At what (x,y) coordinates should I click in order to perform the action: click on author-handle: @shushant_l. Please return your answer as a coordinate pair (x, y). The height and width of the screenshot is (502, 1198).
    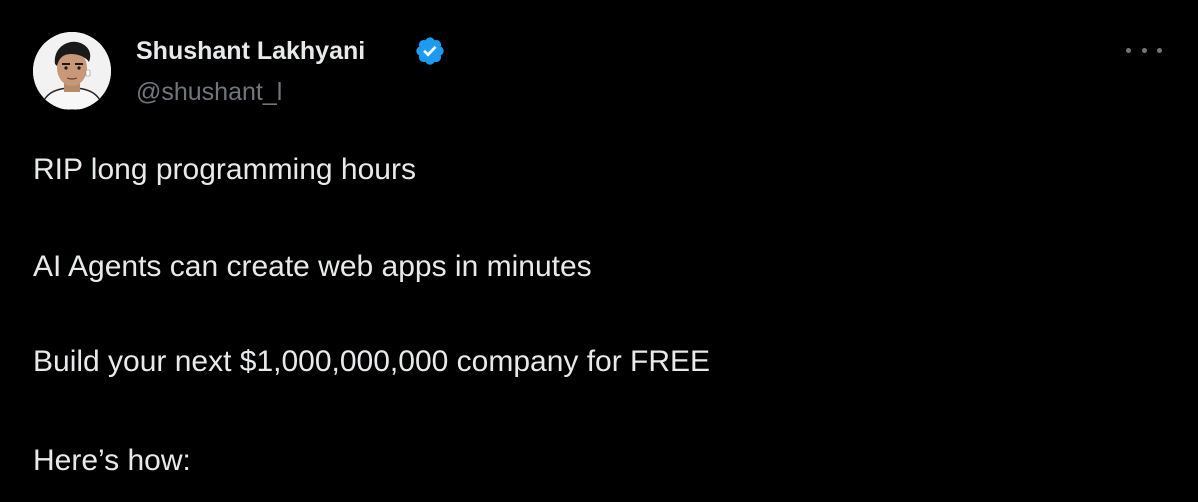
    Looking at the image, I should click on (209, 92).